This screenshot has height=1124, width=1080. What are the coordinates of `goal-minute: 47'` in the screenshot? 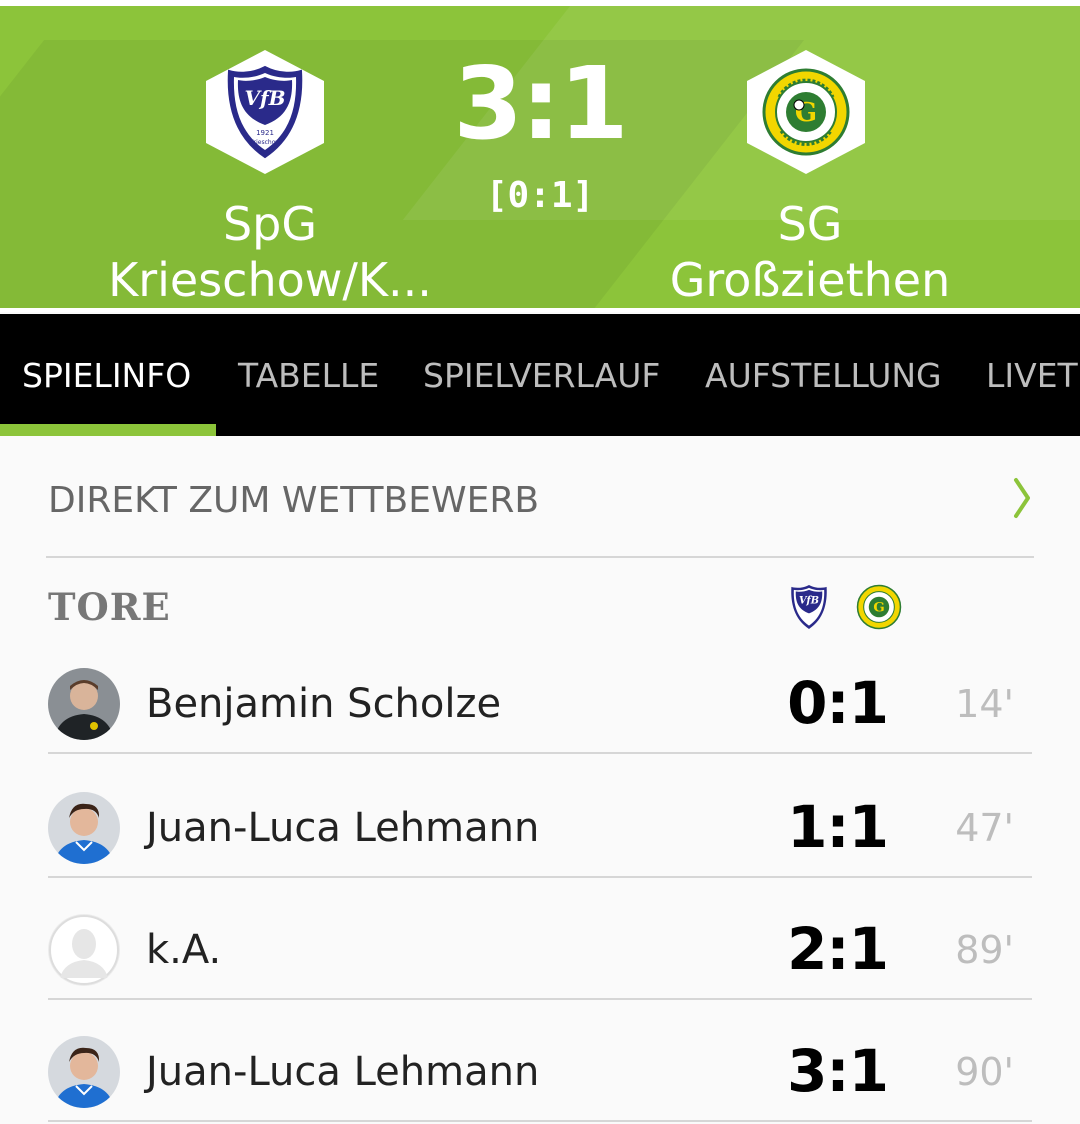 It's located at (984, 828).